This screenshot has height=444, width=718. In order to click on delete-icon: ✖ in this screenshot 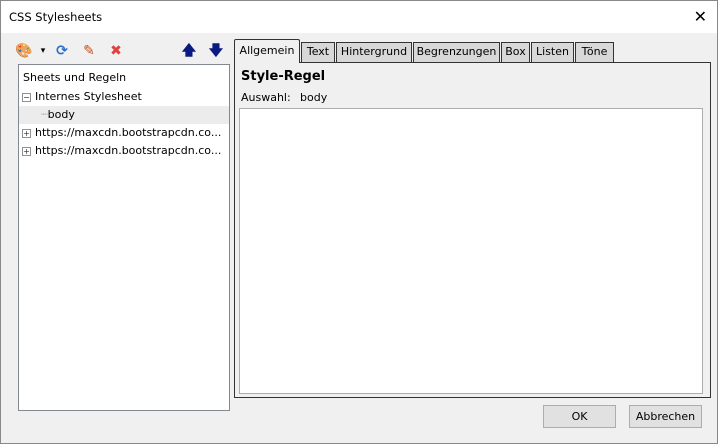, I will do `click(116, 51)`.